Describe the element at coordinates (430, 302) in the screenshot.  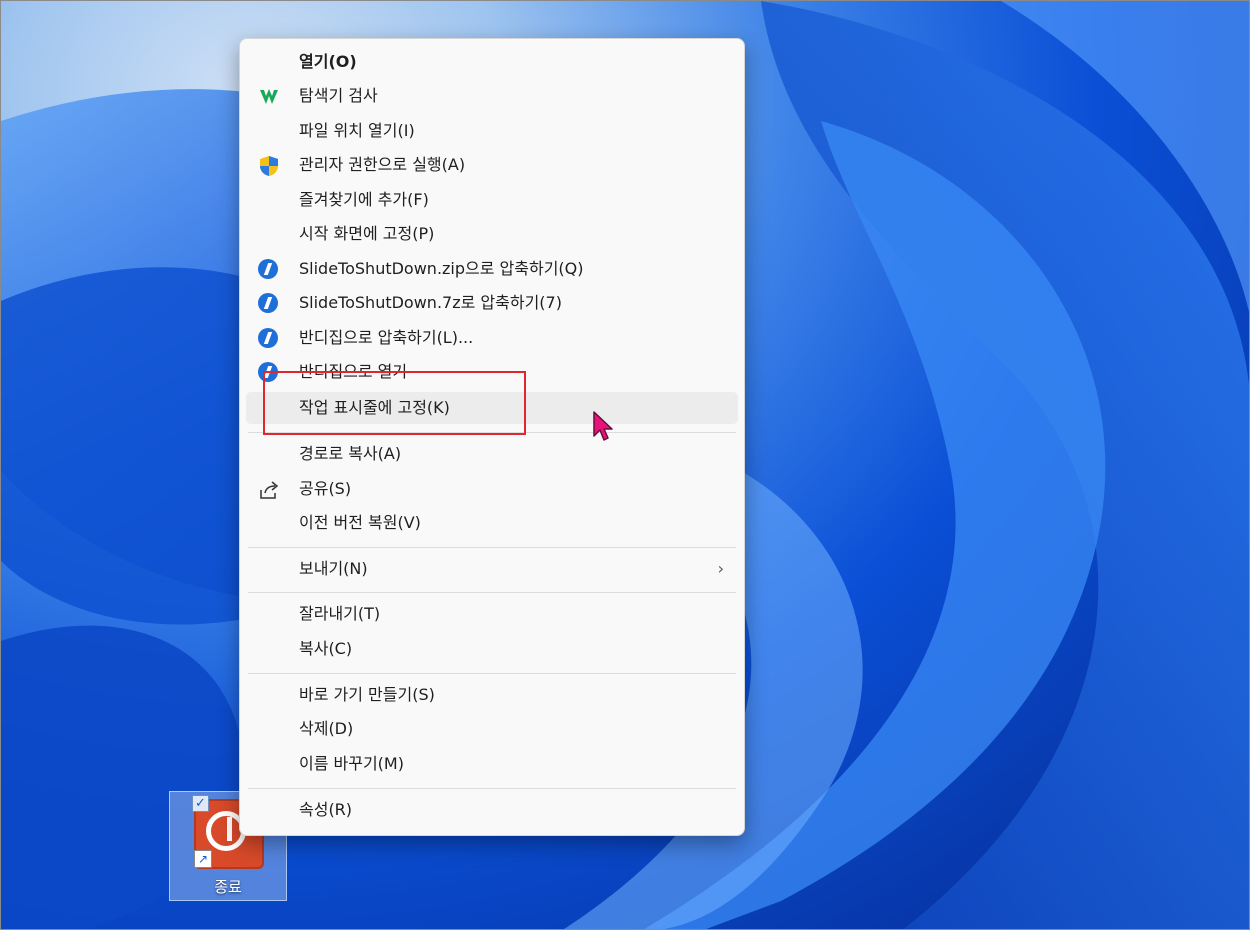
I see `menu-item-label: SlideToShutDown.7z로 압축하기(7)` at that location.